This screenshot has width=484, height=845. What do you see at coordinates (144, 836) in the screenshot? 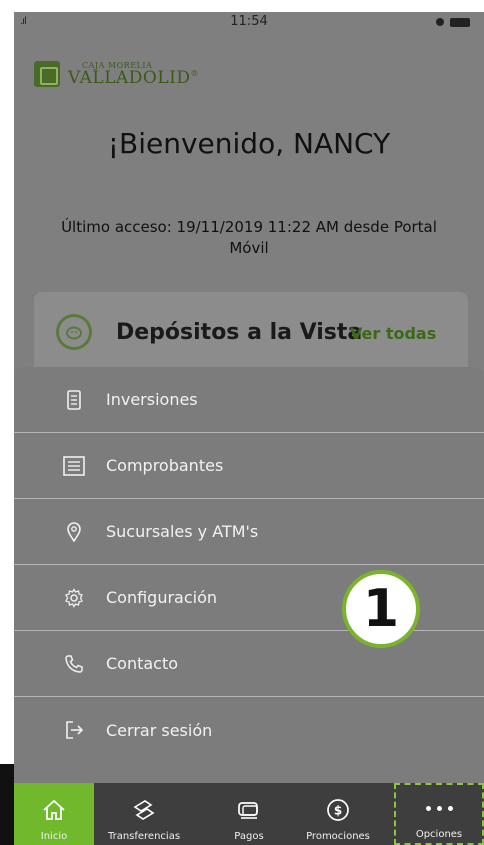
I see `tab-label: Transferencias` at bounding box center [144, 836].